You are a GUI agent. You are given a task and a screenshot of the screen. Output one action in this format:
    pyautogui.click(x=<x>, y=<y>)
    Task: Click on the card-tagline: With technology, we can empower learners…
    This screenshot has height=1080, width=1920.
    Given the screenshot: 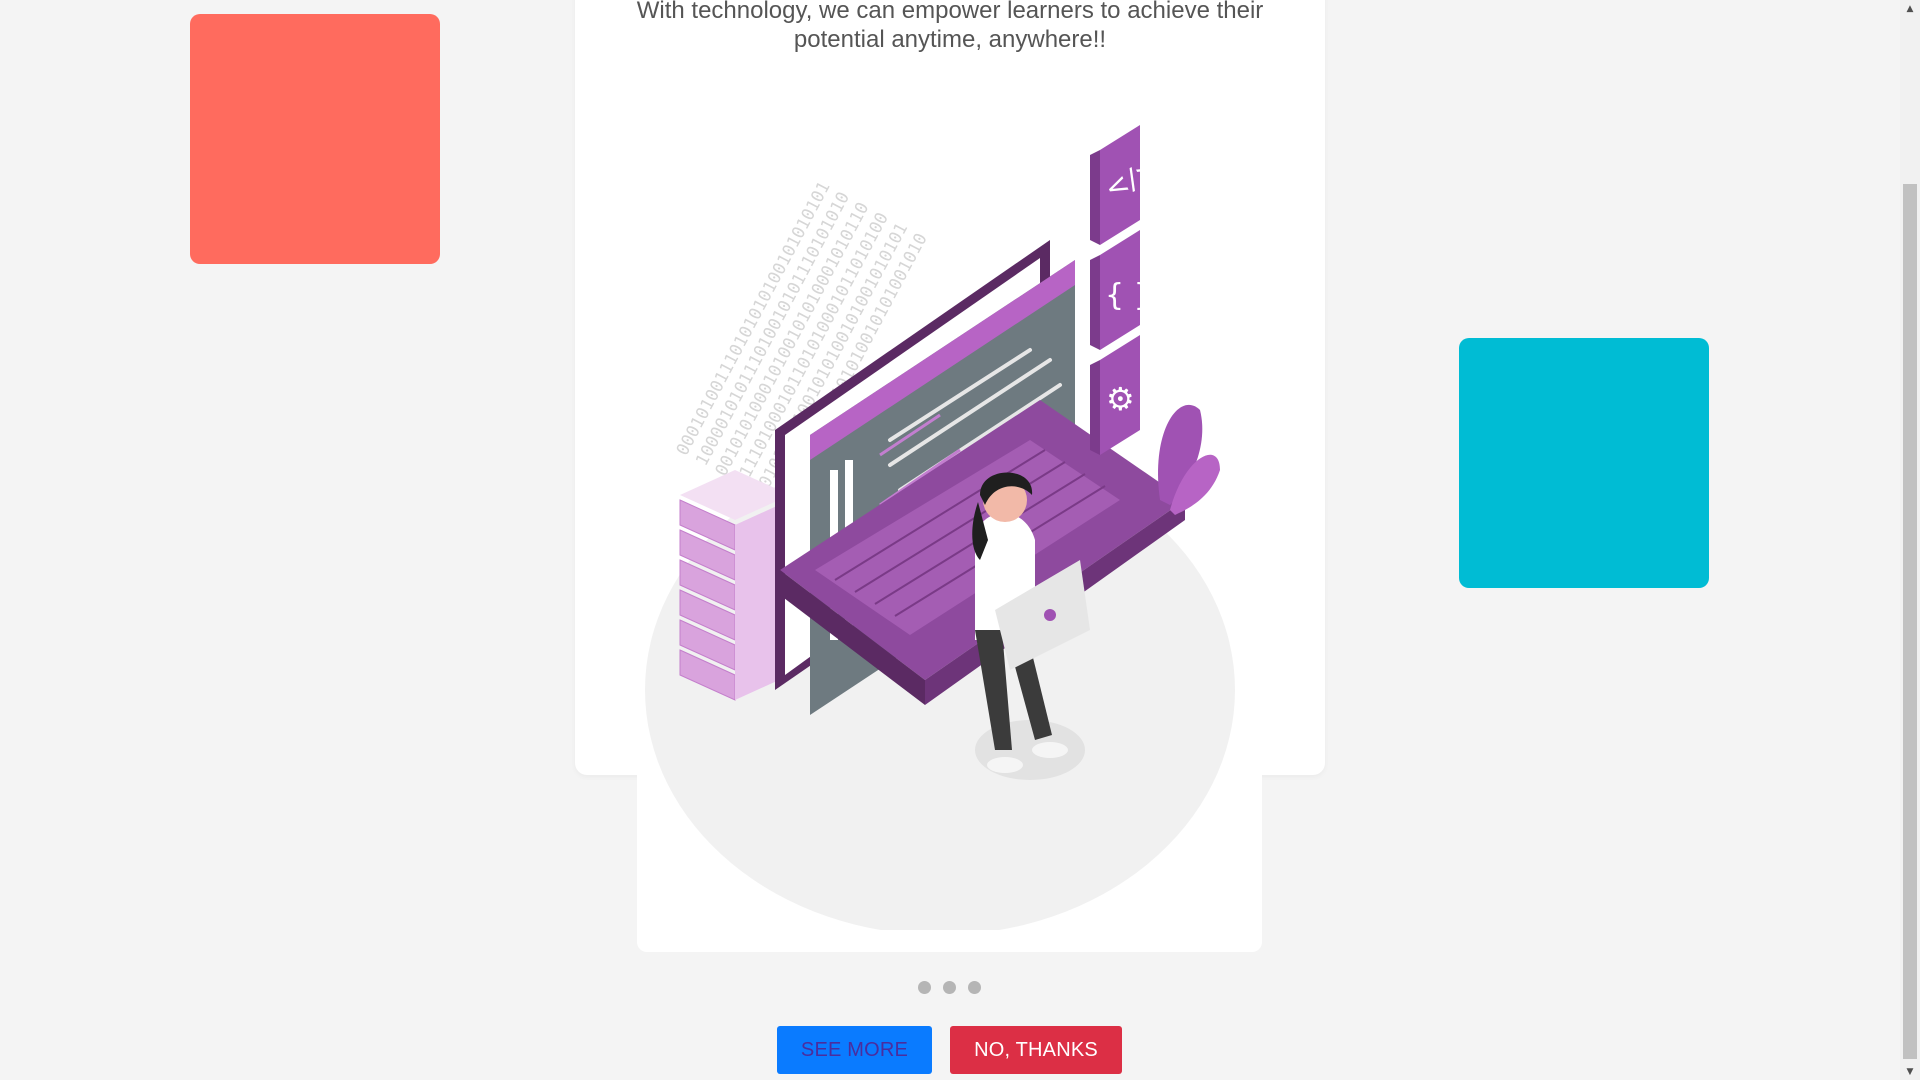 What is the action you would take?
    pyautogui.click(x=950, y=26)
    